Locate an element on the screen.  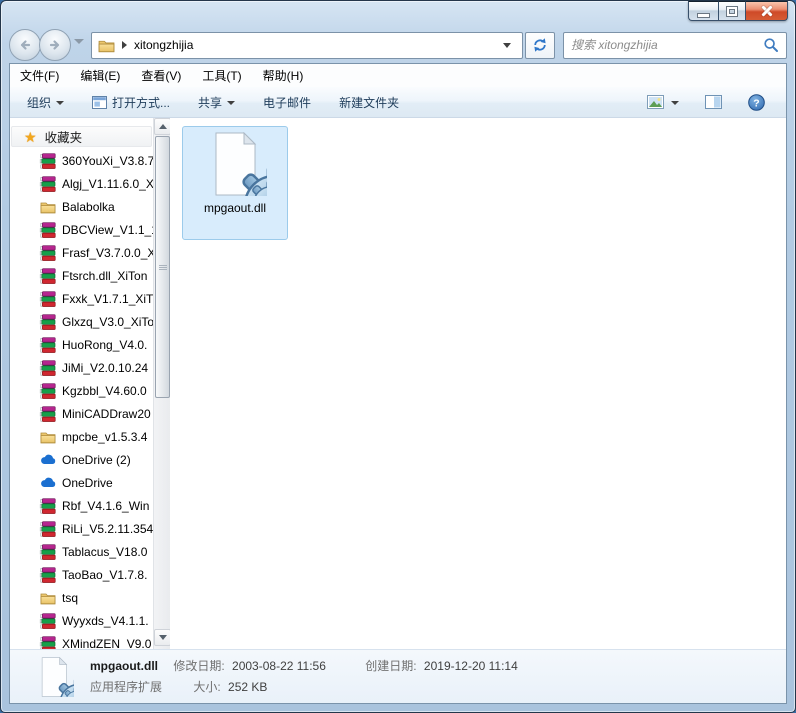
sidebar-item: OneDrive (2) is located at coordinates (81, 459).